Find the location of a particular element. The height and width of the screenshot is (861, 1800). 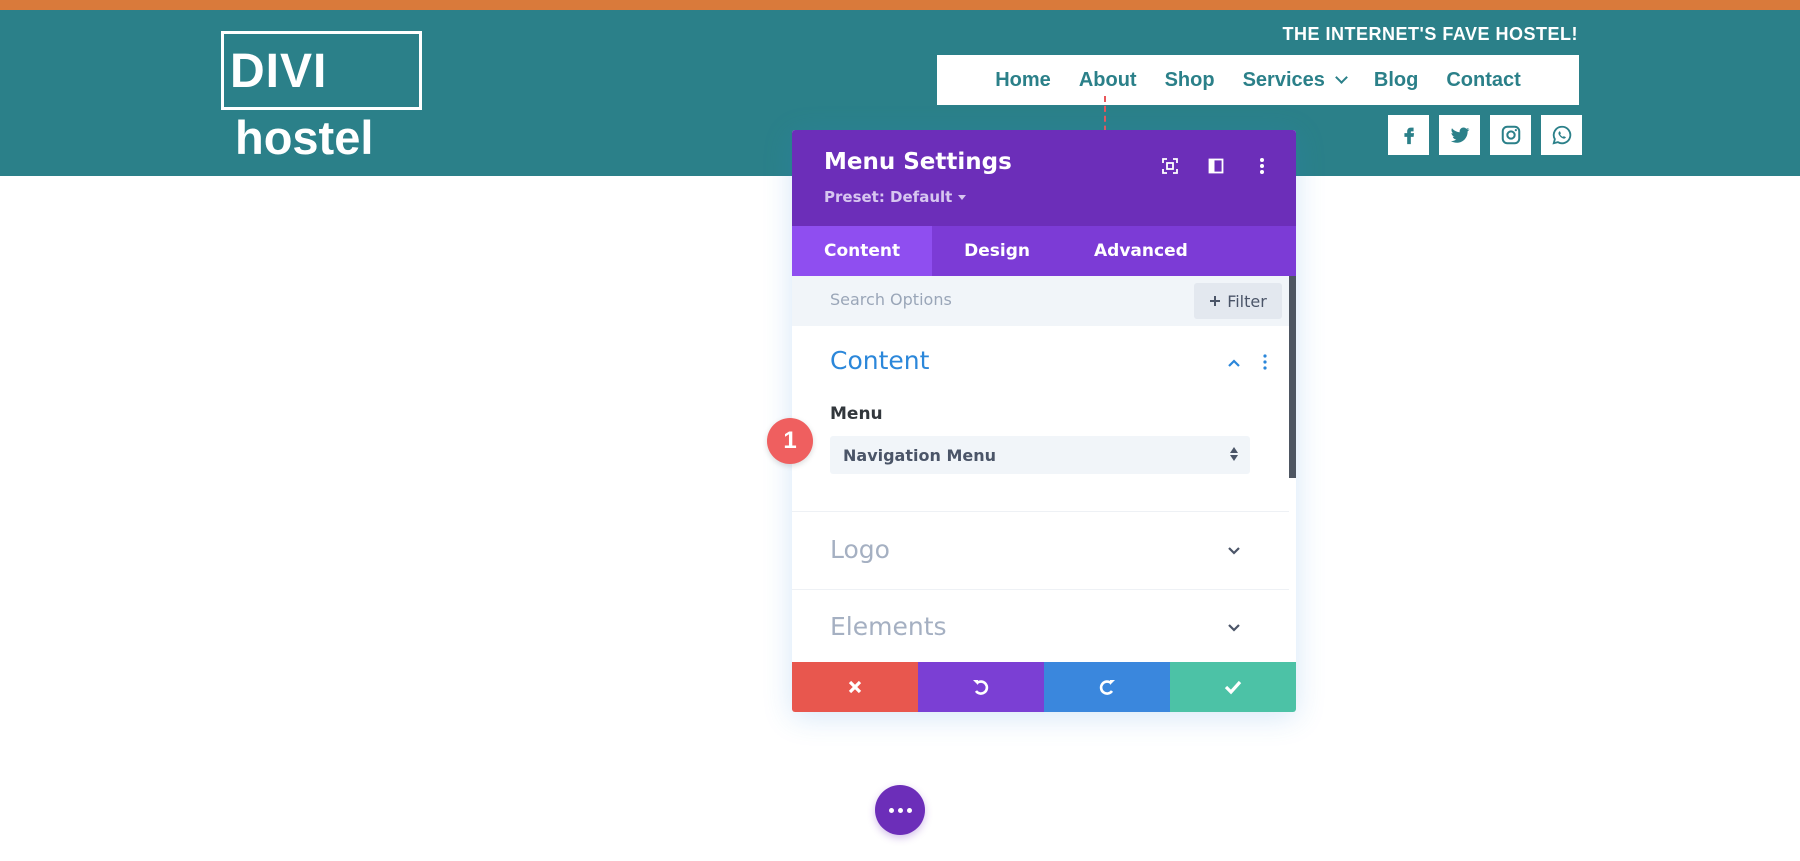

more-options-button is located at coordinates (1262, 166).